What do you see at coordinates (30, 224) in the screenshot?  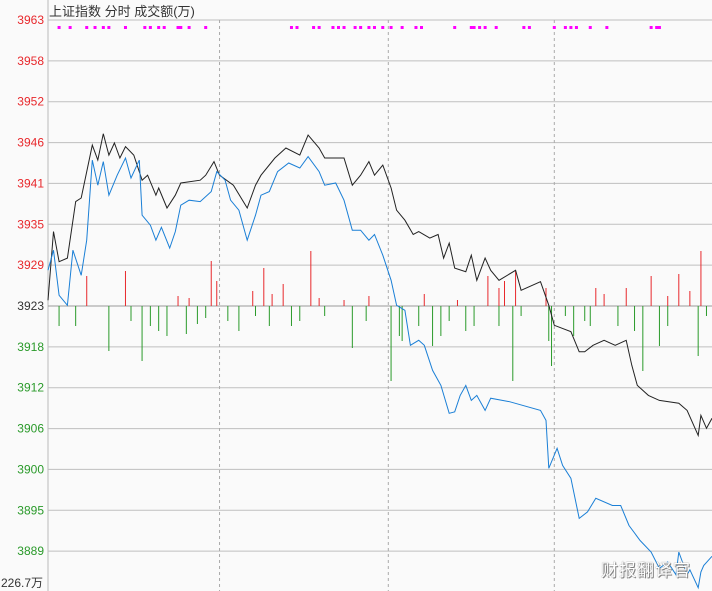 I see `y-tick-label: 3935` at bounding box center [30, 224].